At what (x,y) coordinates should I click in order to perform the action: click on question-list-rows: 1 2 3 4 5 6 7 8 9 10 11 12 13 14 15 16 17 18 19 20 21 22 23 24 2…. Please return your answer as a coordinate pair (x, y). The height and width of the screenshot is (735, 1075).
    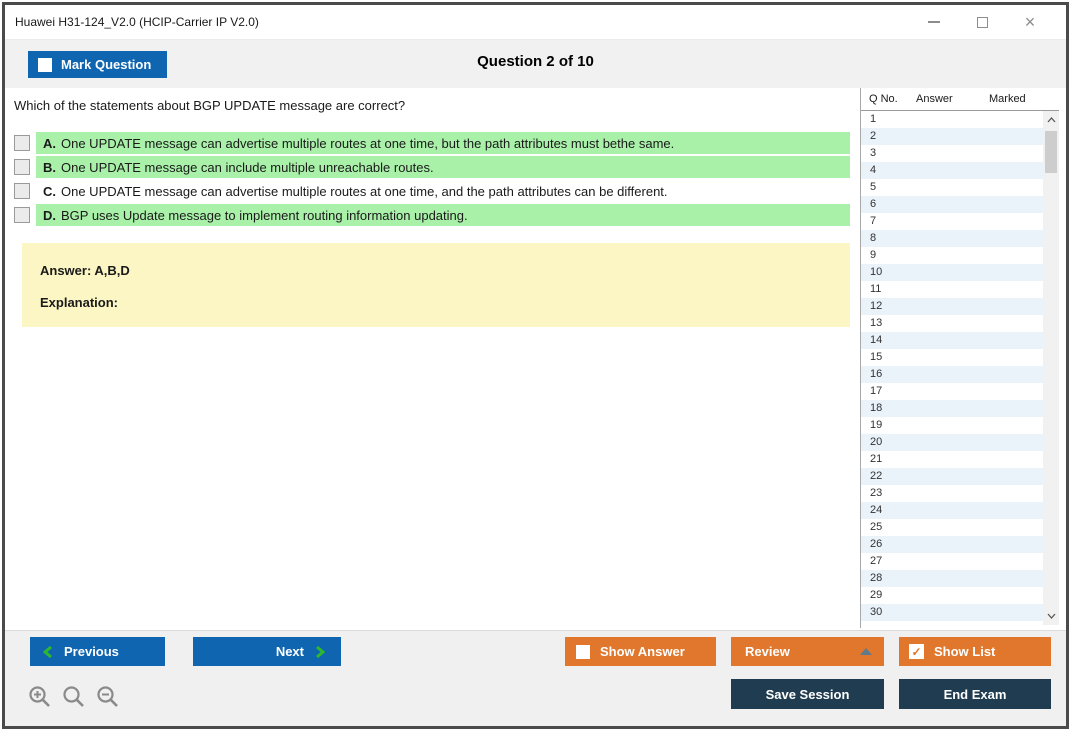
    Looking at the image, I should click on (952, 368).